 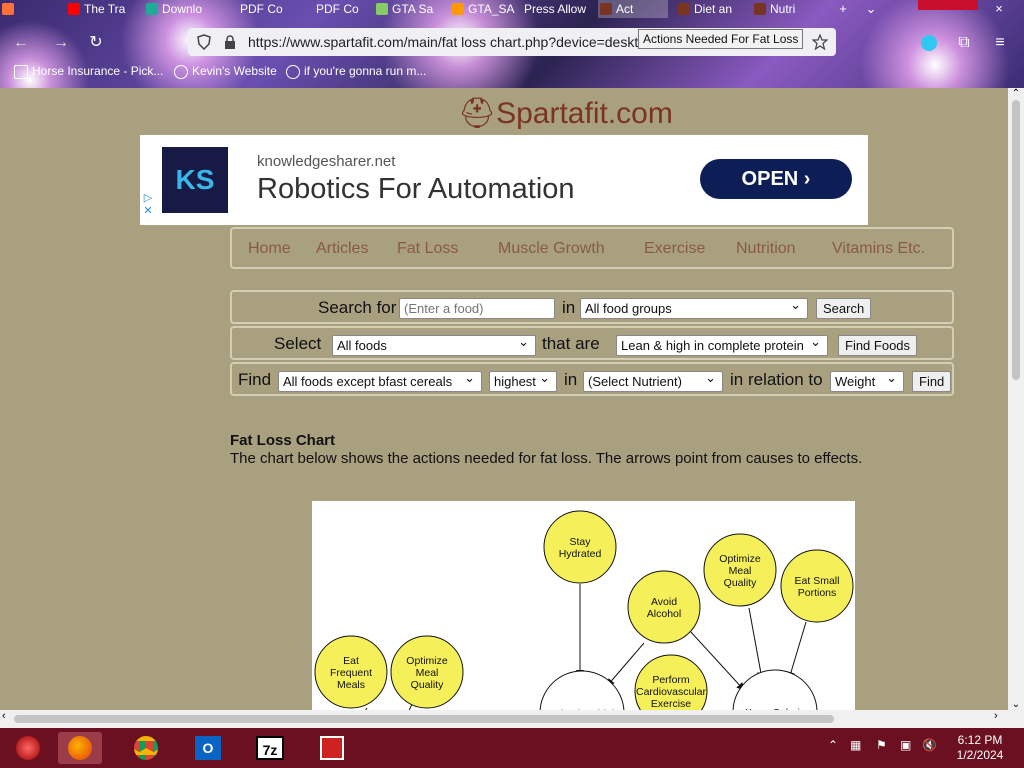 I want to click on criteria-select: Lean & high in complete protein, so click(x=722, y=345).